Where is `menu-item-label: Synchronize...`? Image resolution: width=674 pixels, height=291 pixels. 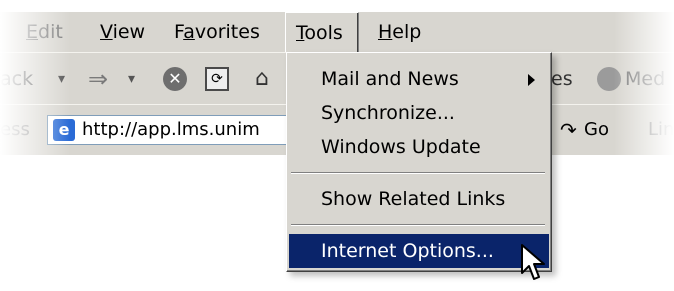 menu-item-label: Synchronize... is located at coordinates (388, 113).